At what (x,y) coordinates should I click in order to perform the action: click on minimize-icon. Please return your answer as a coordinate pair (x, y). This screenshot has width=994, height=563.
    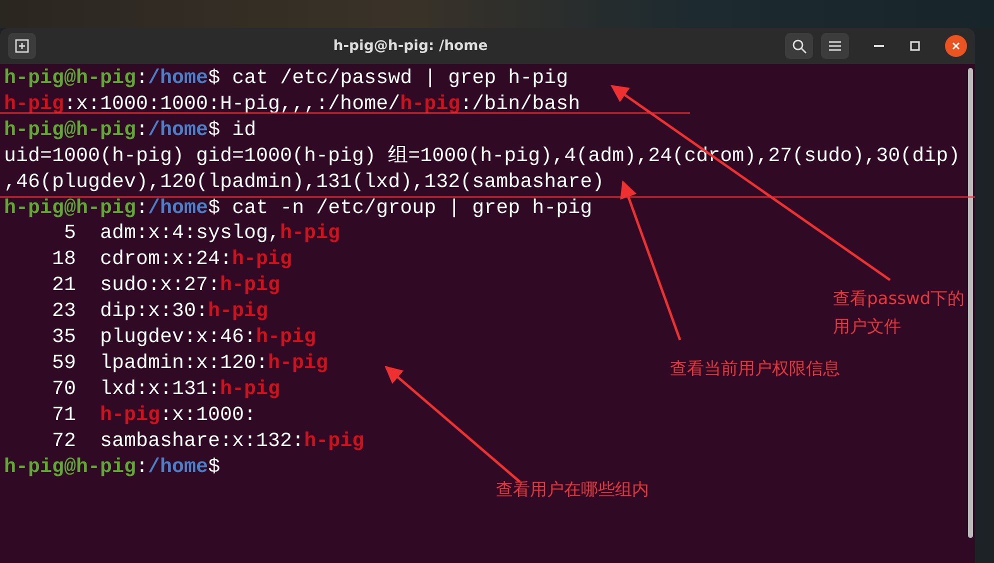
    Looking at the image, I should click on (879, 46).